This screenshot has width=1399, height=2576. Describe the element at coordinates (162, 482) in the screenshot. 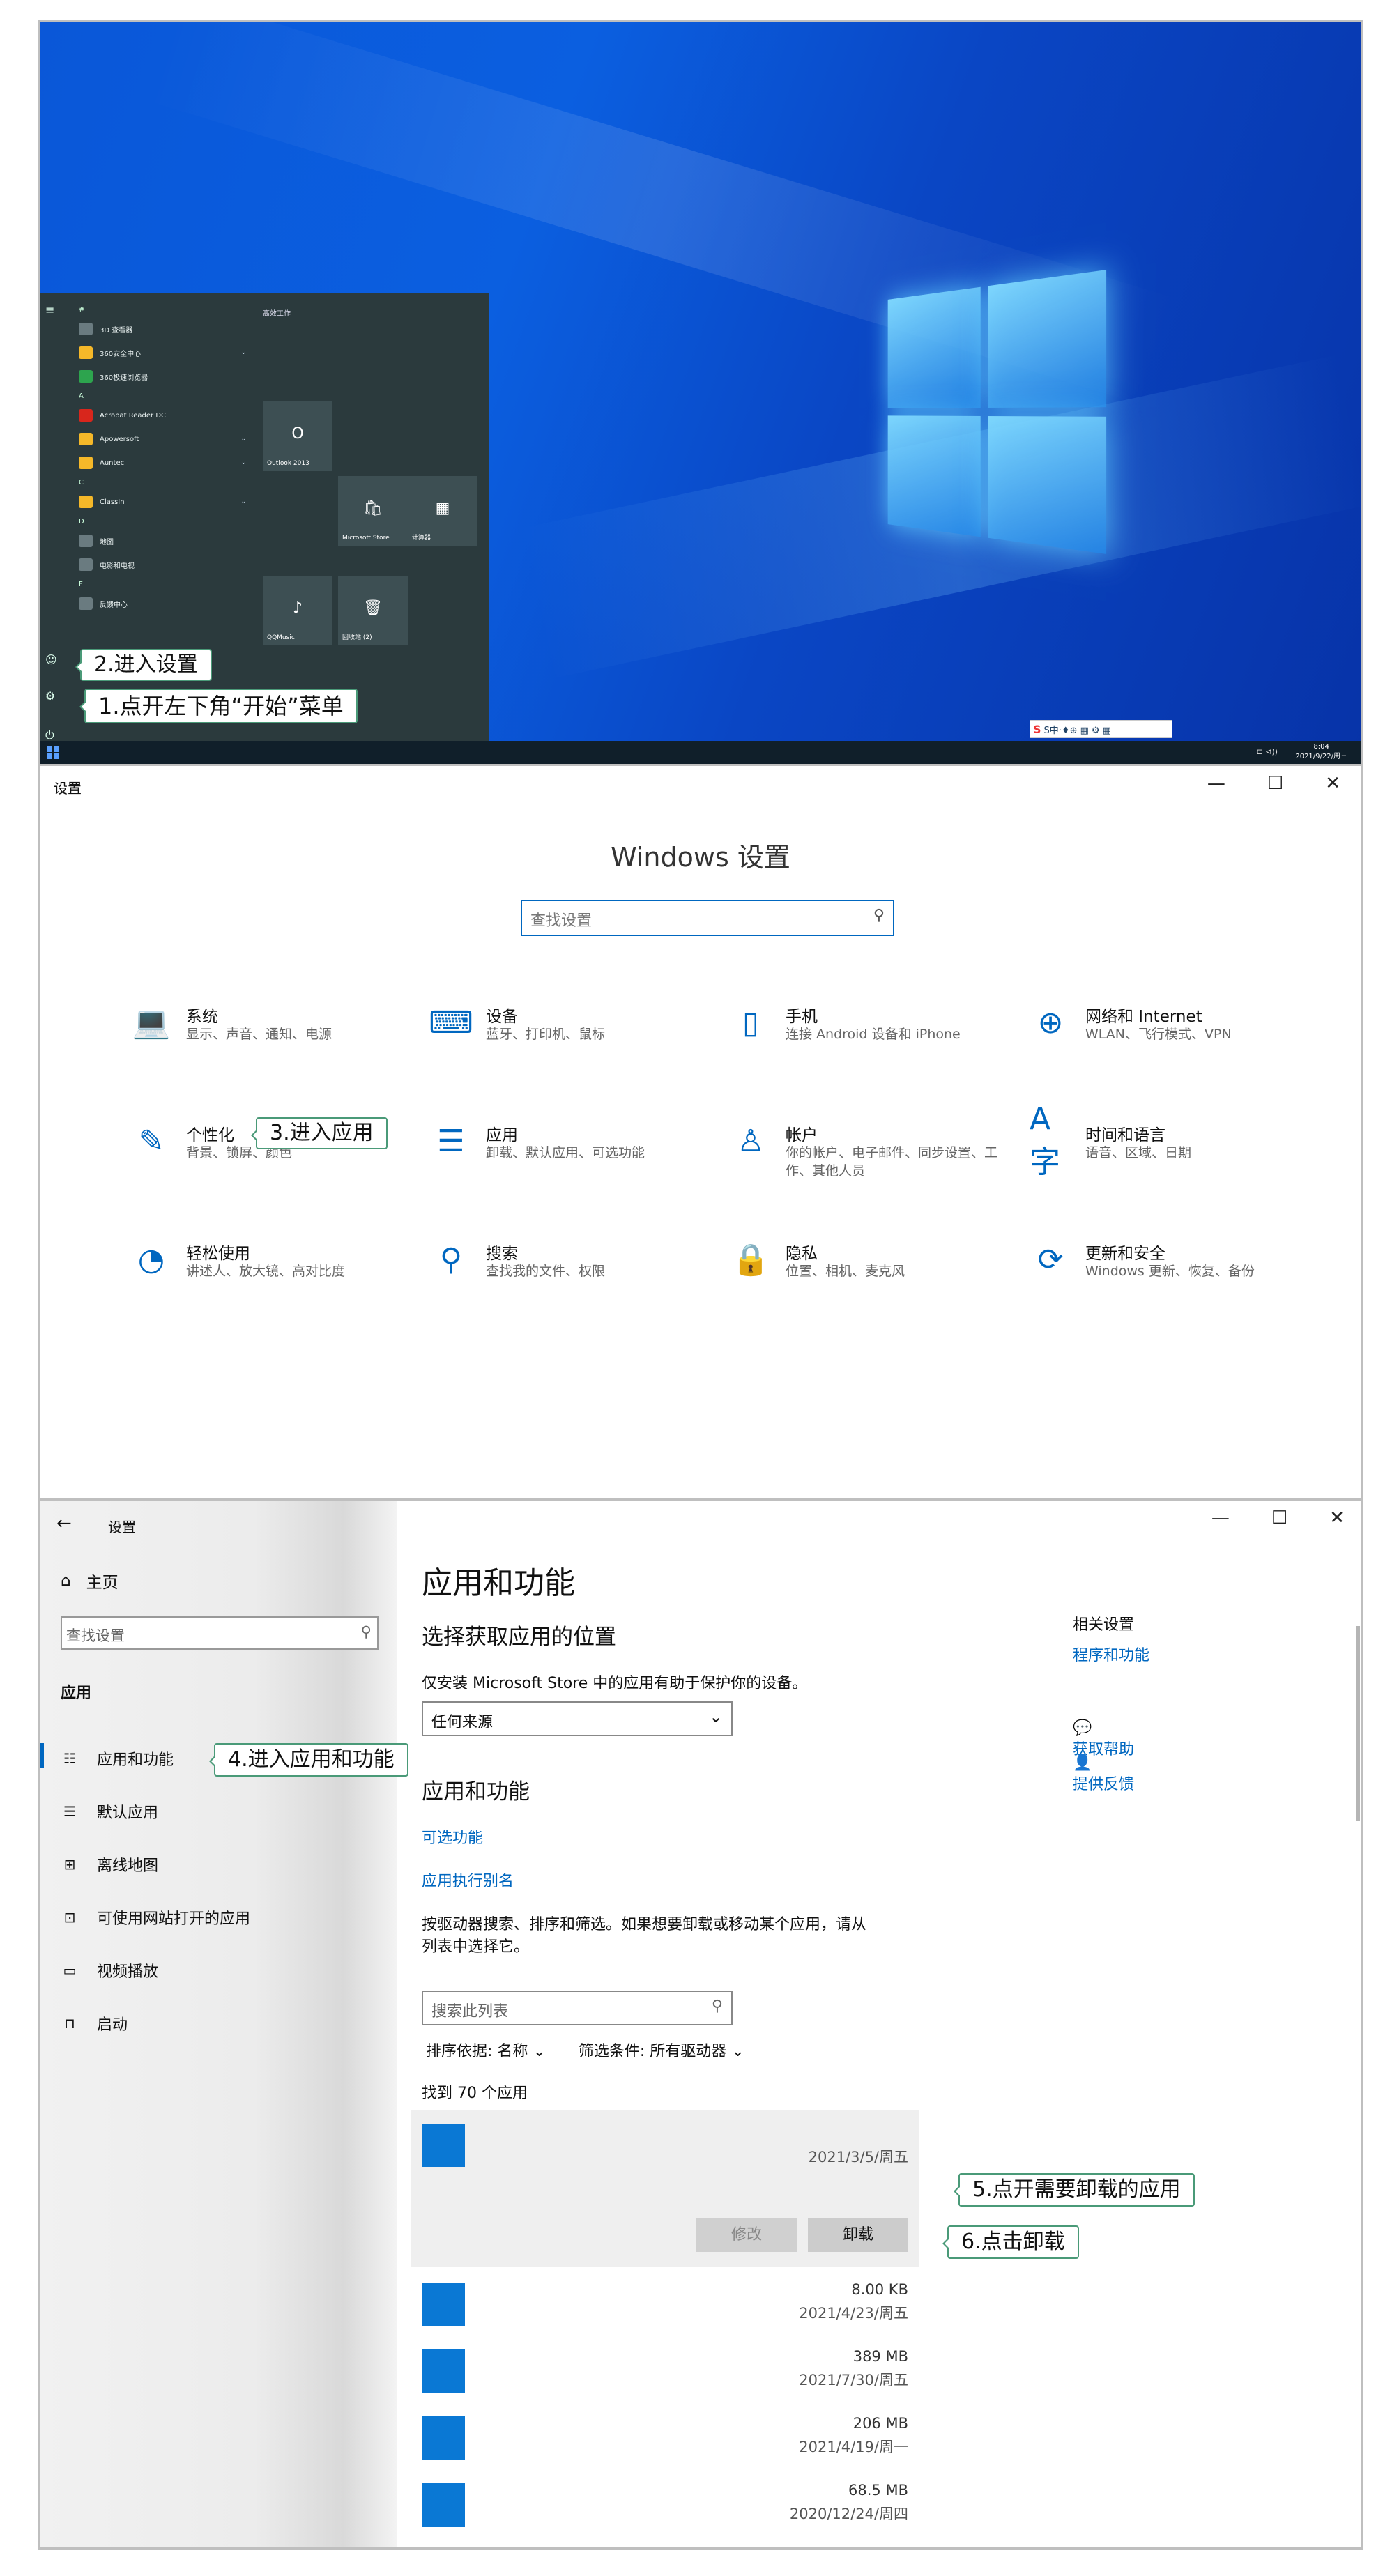

I see `start-letter-header: C` at that location.